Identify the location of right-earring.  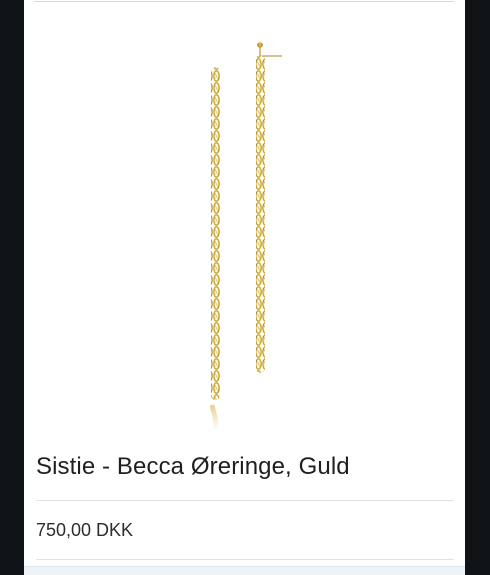
(269, 207).